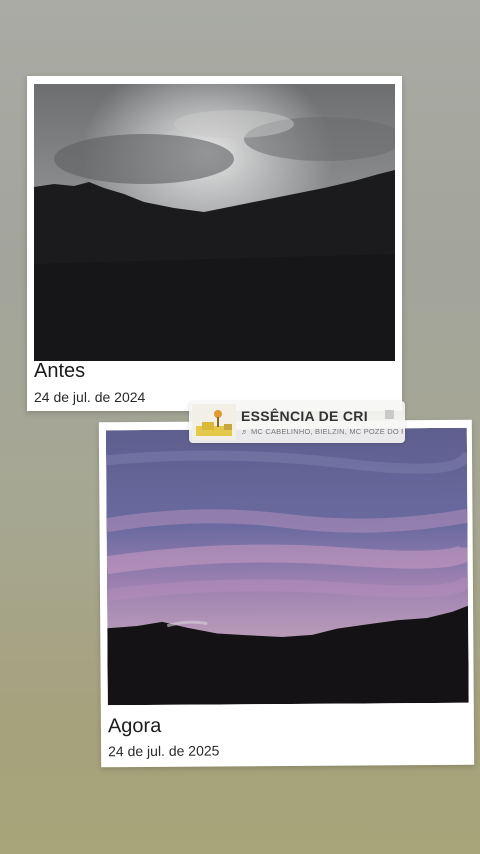 Image resolution: width=480 pixels, height=854 pixels. Describe the element at coordinates (164, 751) in the screenshot. I see `caption-date-now: 24 de jul. de 2025` at that location.